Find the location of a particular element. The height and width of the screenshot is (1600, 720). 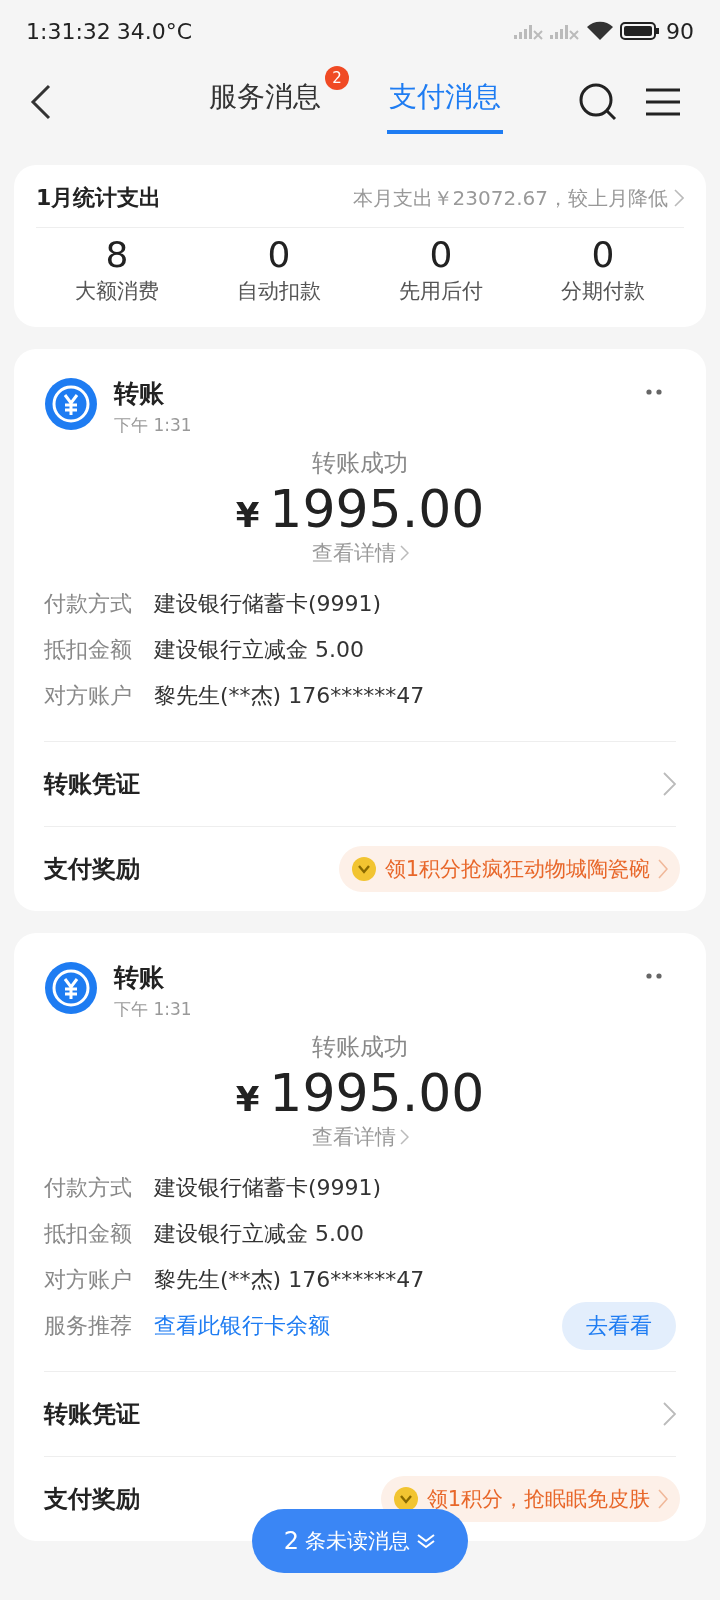

battery-icon is located at coordinates (640, 31).